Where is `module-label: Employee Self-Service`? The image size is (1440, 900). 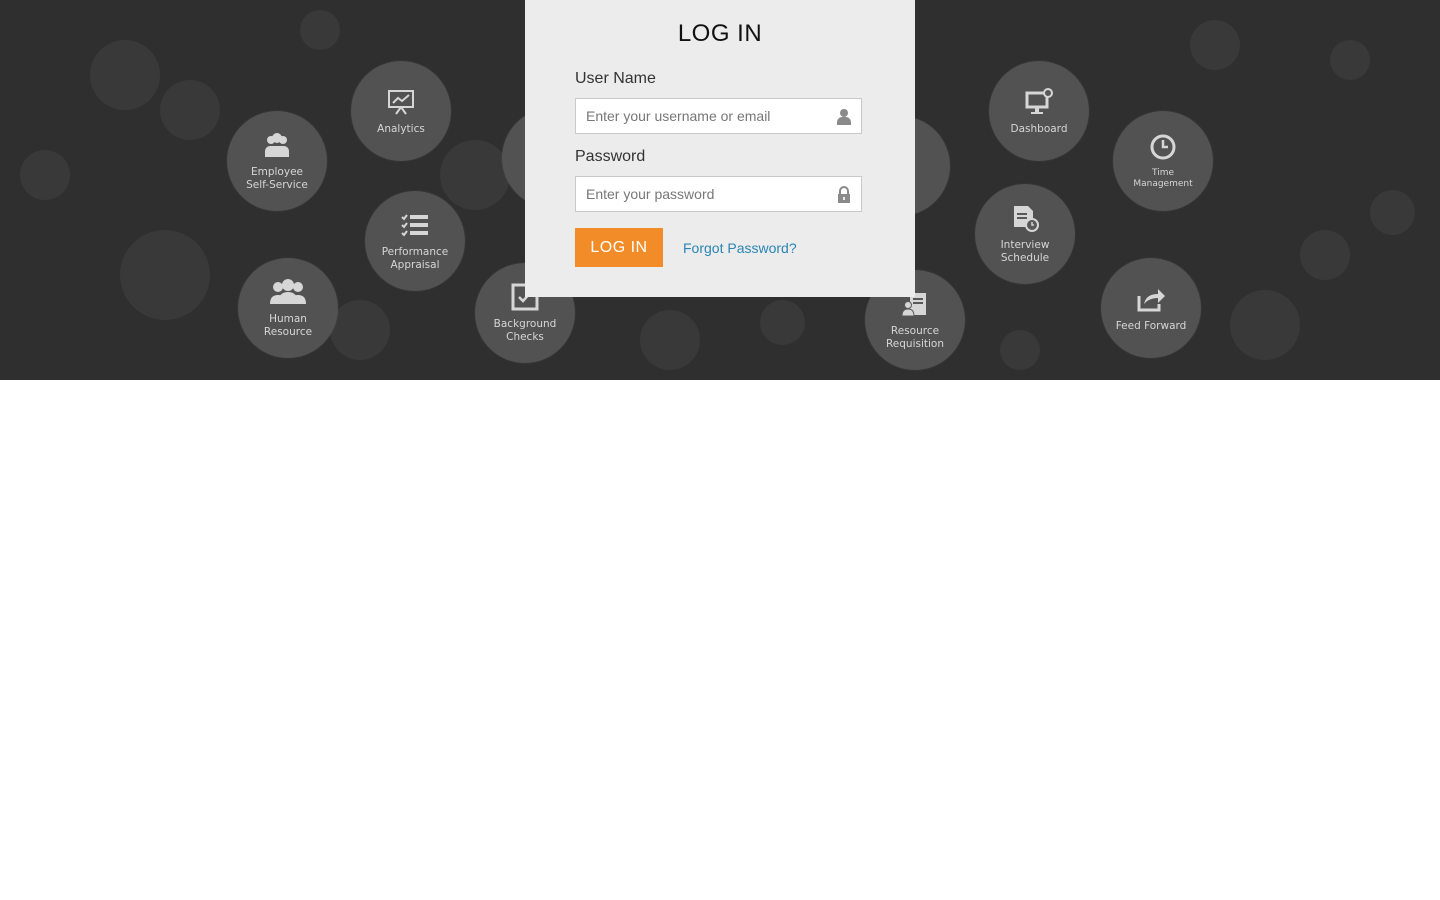 module-label: Employee Self-Service is located at coordinates (277, 178).